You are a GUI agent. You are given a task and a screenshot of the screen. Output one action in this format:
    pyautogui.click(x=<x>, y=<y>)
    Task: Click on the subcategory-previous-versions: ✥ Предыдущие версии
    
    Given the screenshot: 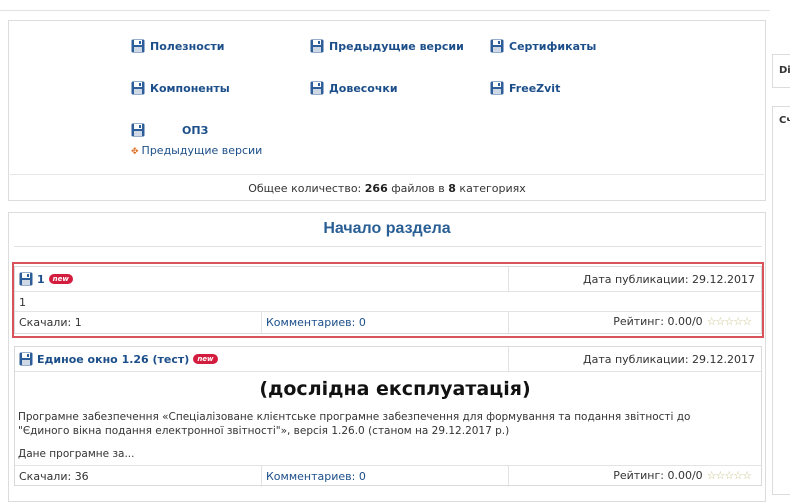 What is the action you would take?
    pyautogui.click(x=196, y=150)
    